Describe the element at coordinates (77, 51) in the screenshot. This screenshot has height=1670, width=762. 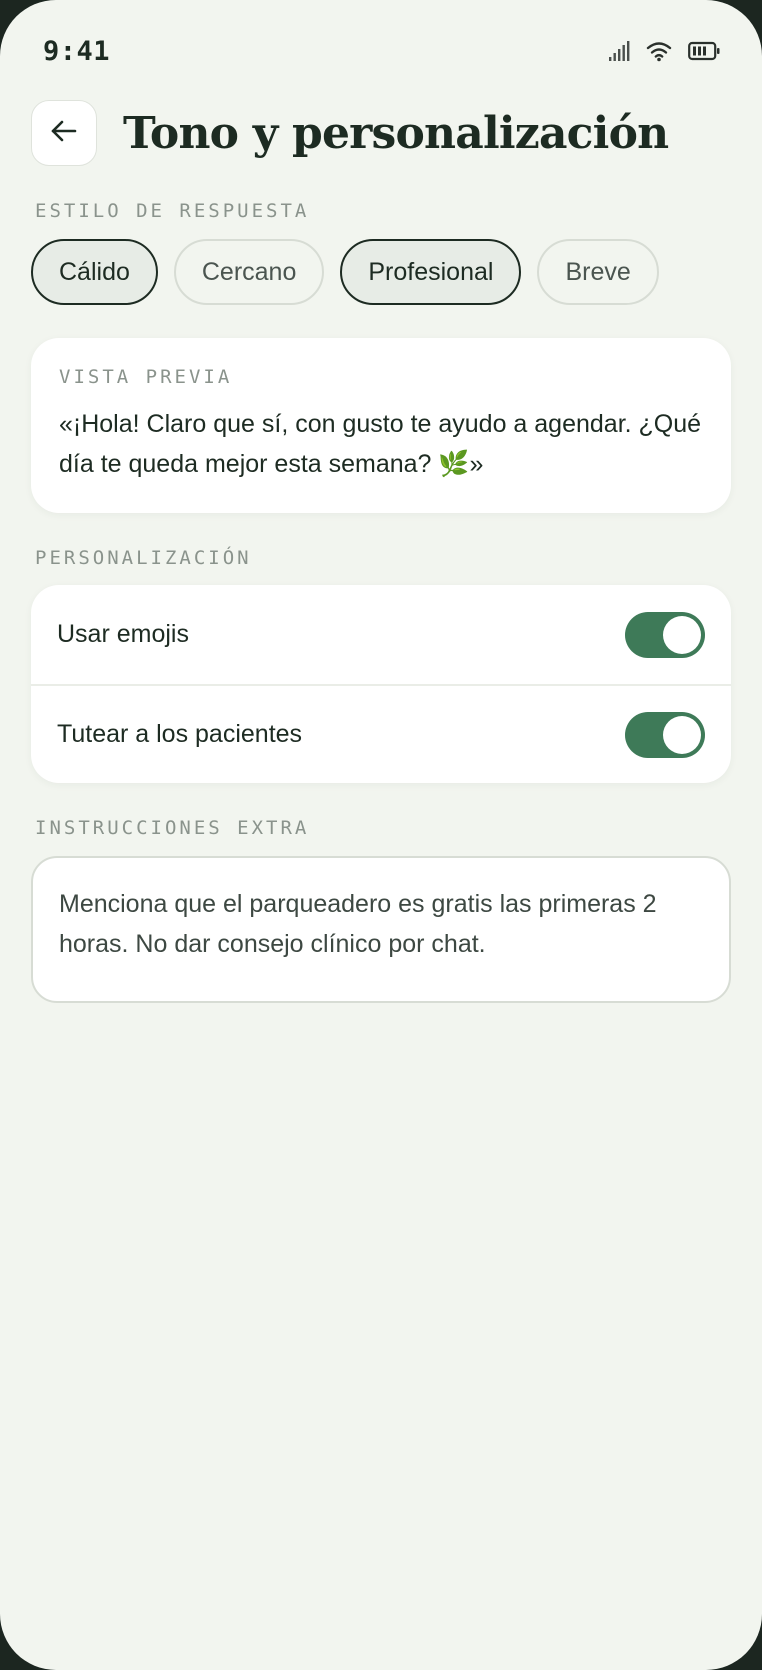
I see `status-time: 9:41` at that location.